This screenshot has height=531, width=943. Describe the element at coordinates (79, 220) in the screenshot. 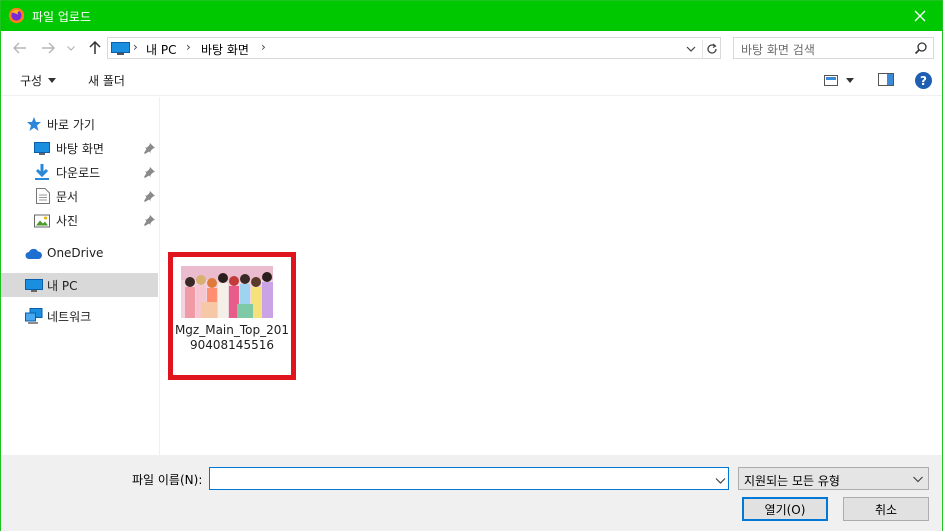

I see `sidebar-item-pictures: 사진` at that location.